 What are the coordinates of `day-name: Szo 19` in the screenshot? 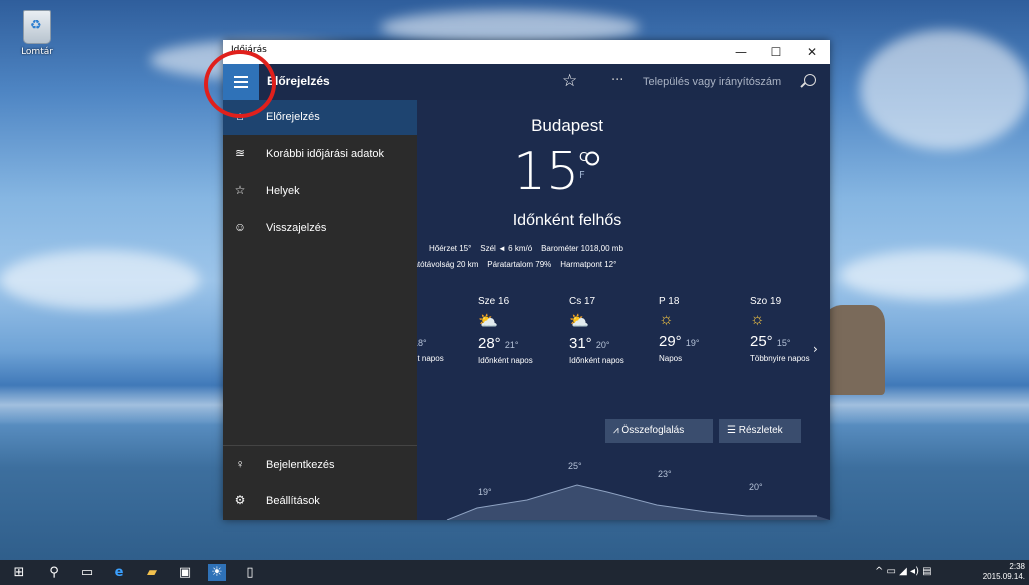 It's located at (766, 301).